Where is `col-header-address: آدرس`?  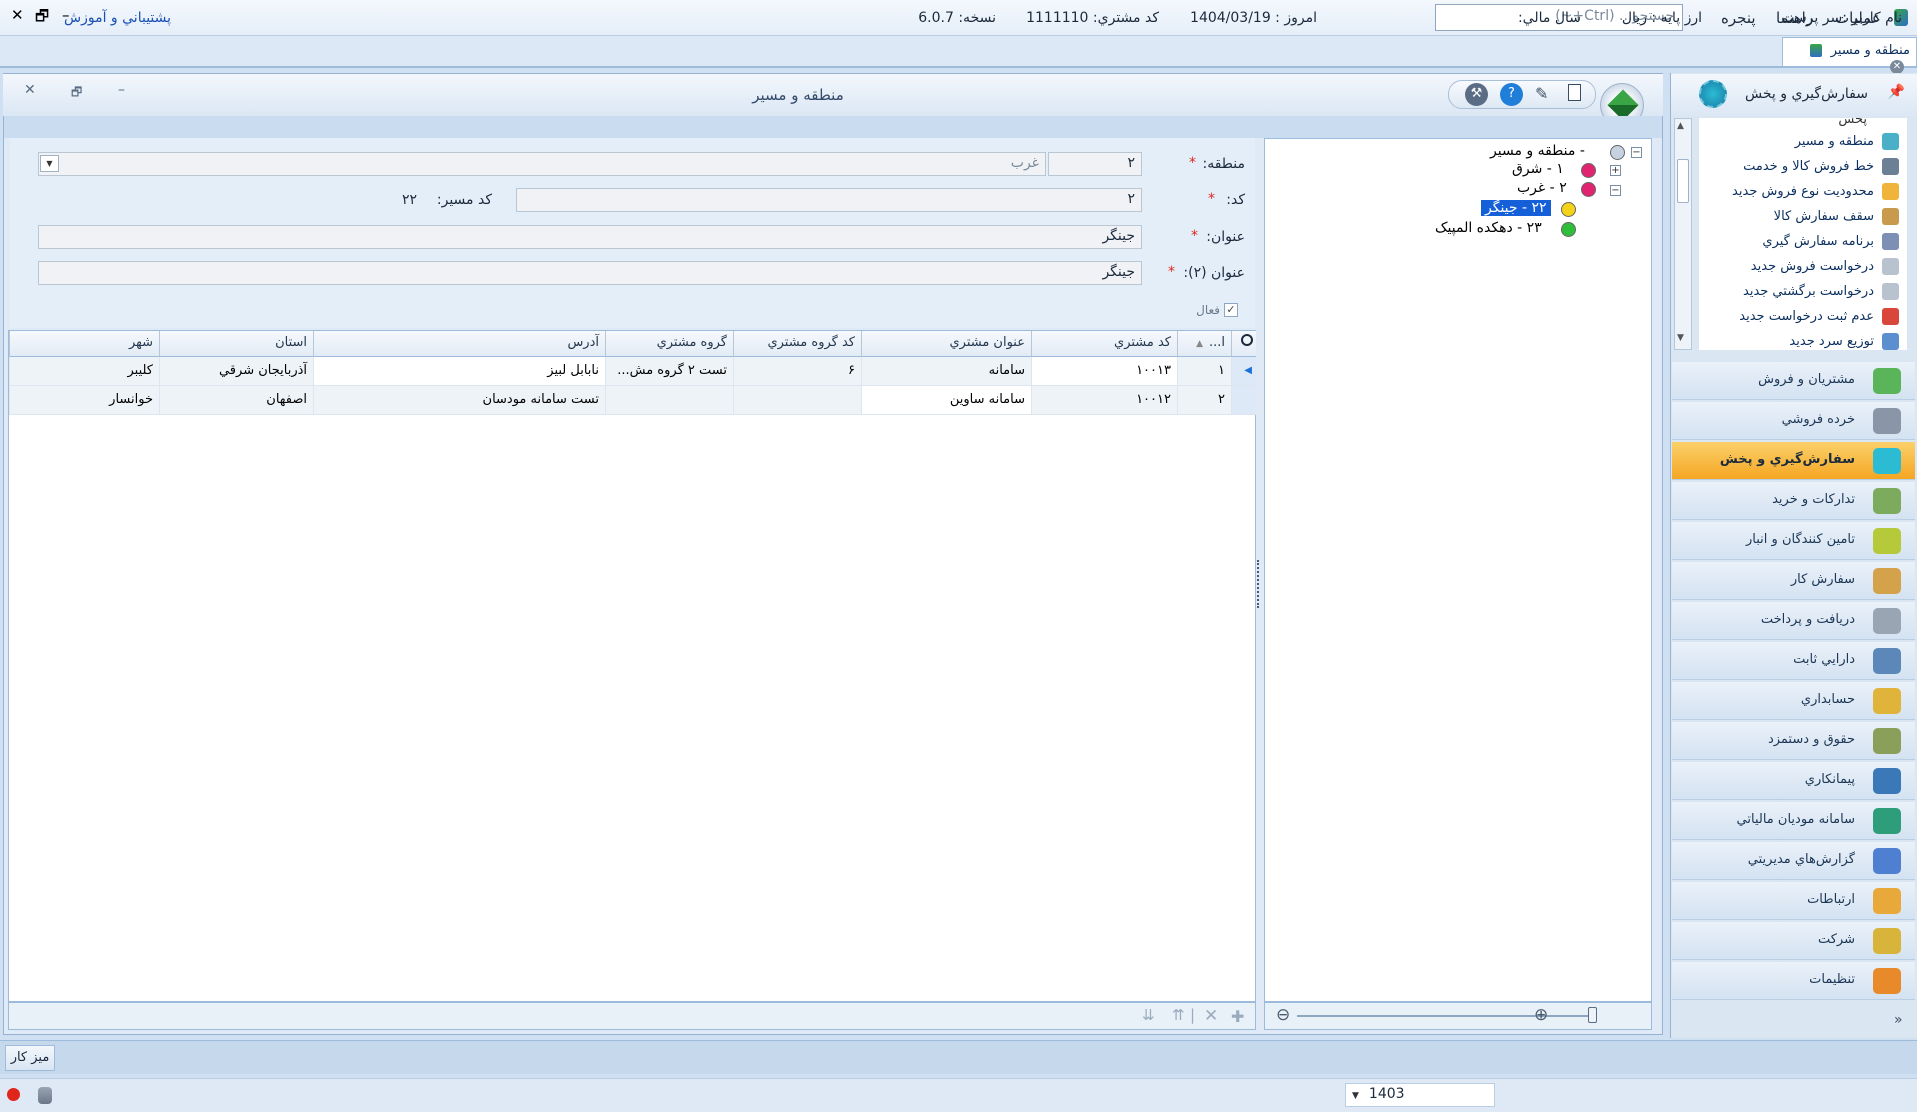
col-header-address: آدرس is located at coordinates (459, 344).